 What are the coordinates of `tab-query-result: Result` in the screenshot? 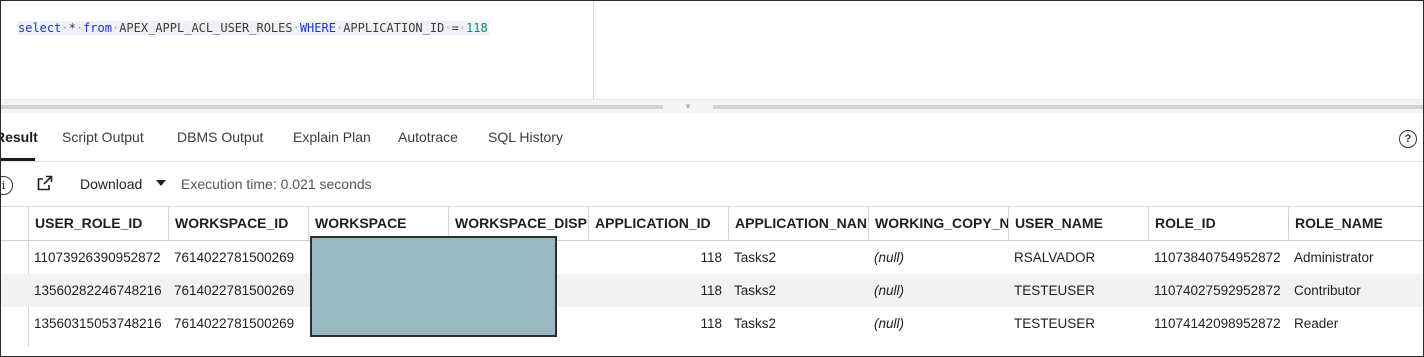 It's located at (19, 137).